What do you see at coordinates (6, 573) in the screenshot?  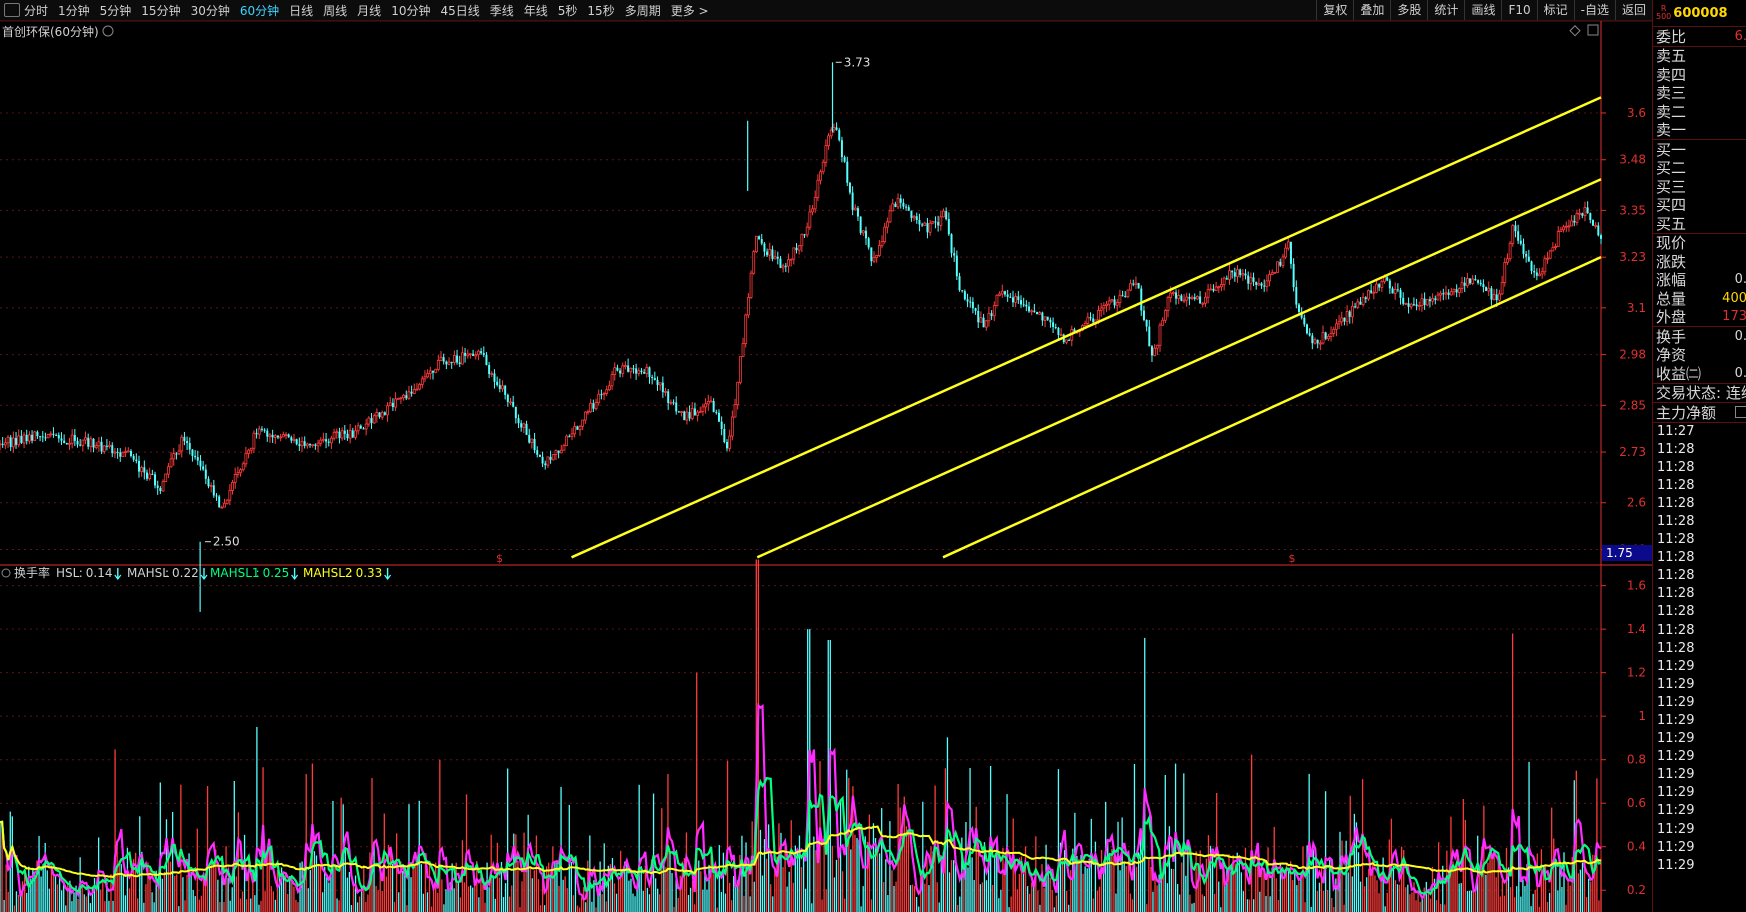 I see `indicator-dropdown-icon` at bounding box center [6, 573].